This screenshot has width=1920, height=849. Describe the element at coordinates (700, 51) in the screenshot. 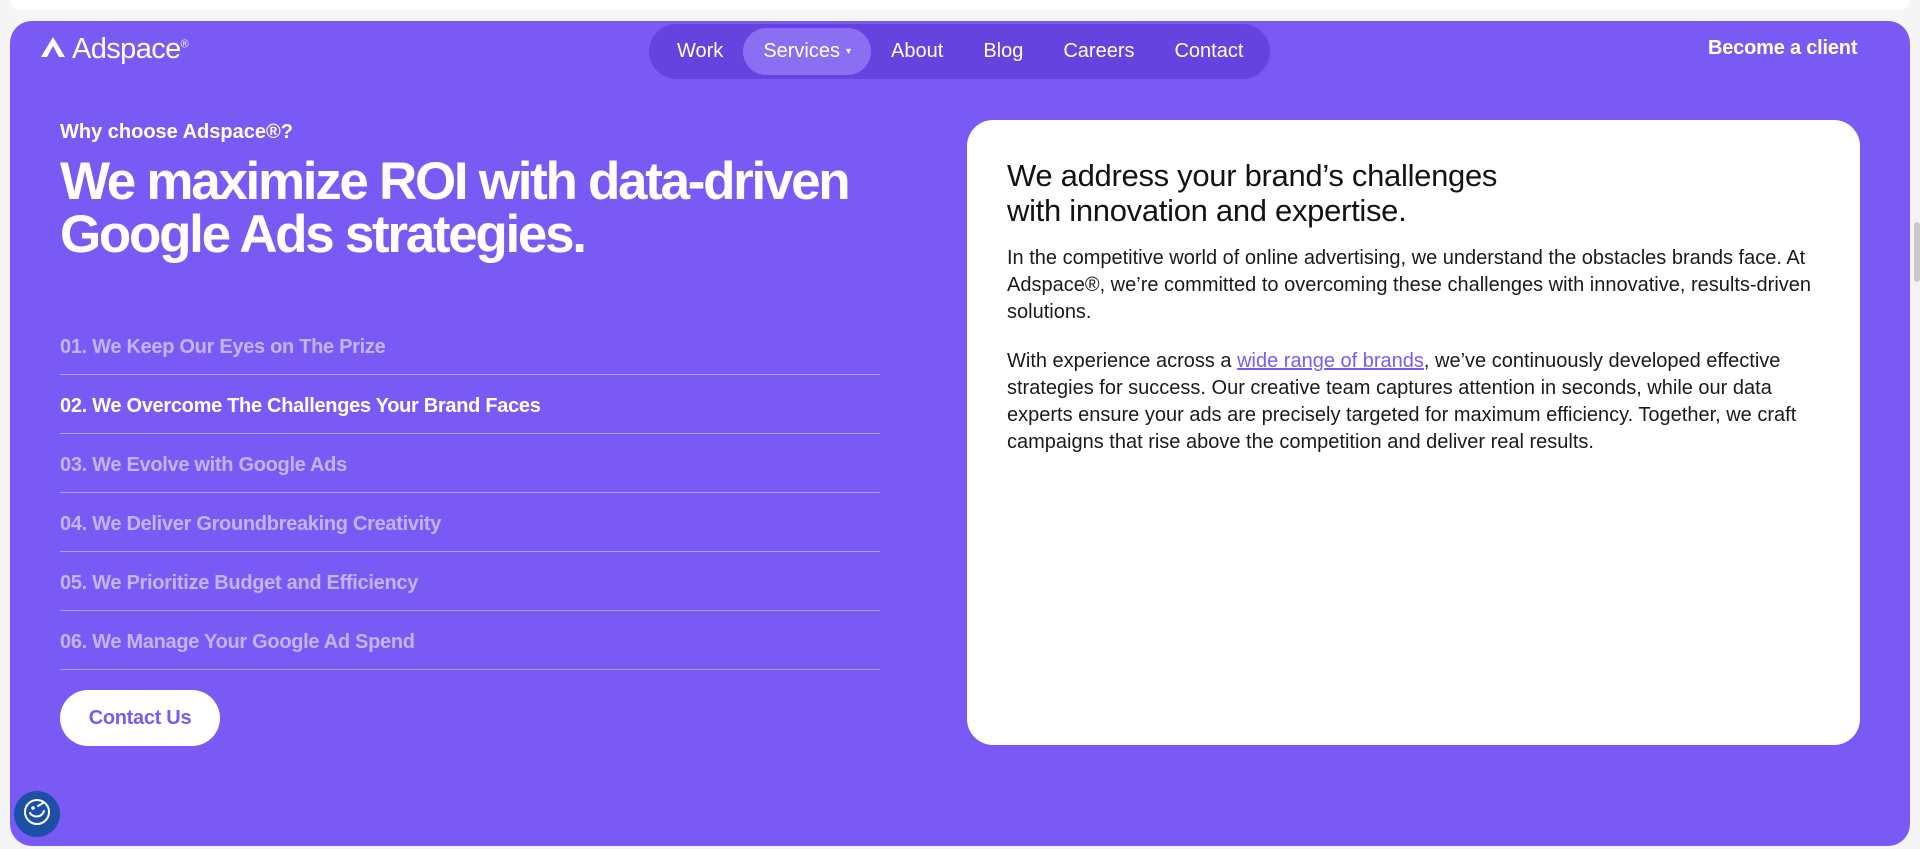

I see `nav-item-work: Work` at that location.